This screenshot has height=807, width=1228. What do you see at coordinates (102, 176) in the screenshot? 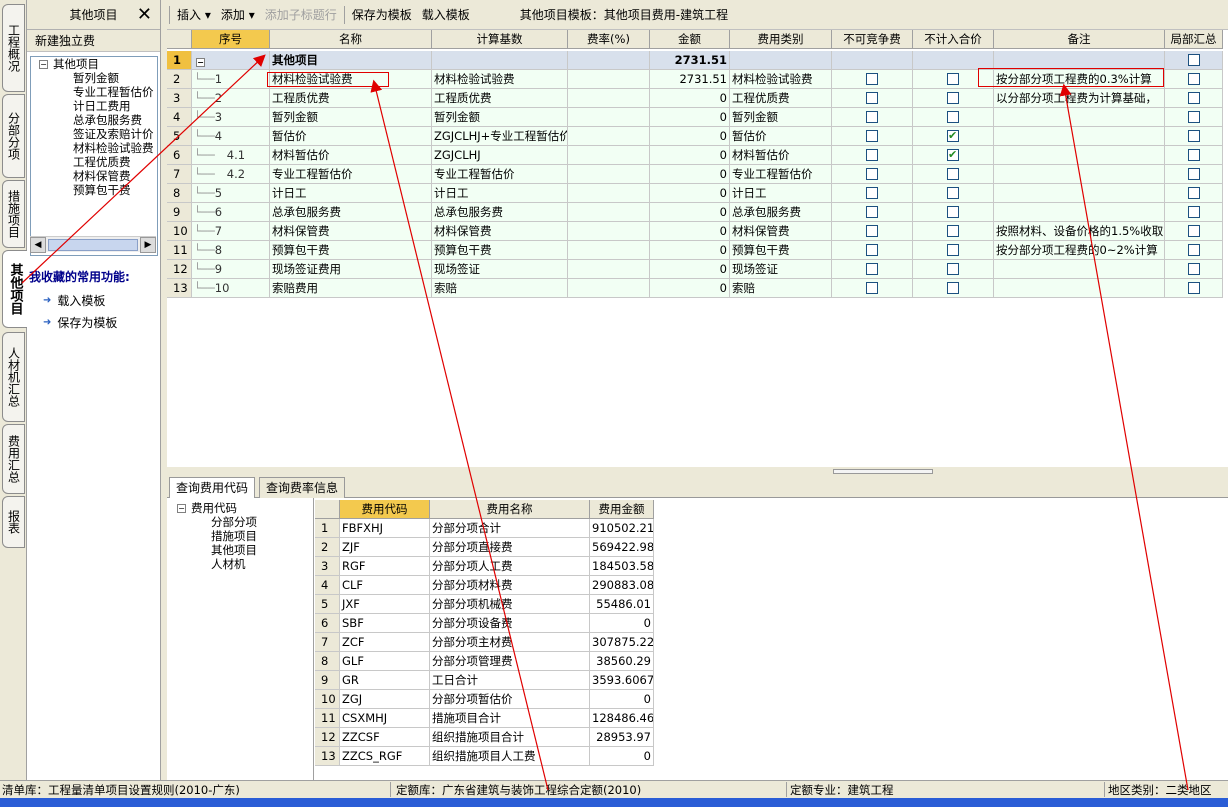
I see `tree-item: 材料保管费` at bounding box center [102, 176].